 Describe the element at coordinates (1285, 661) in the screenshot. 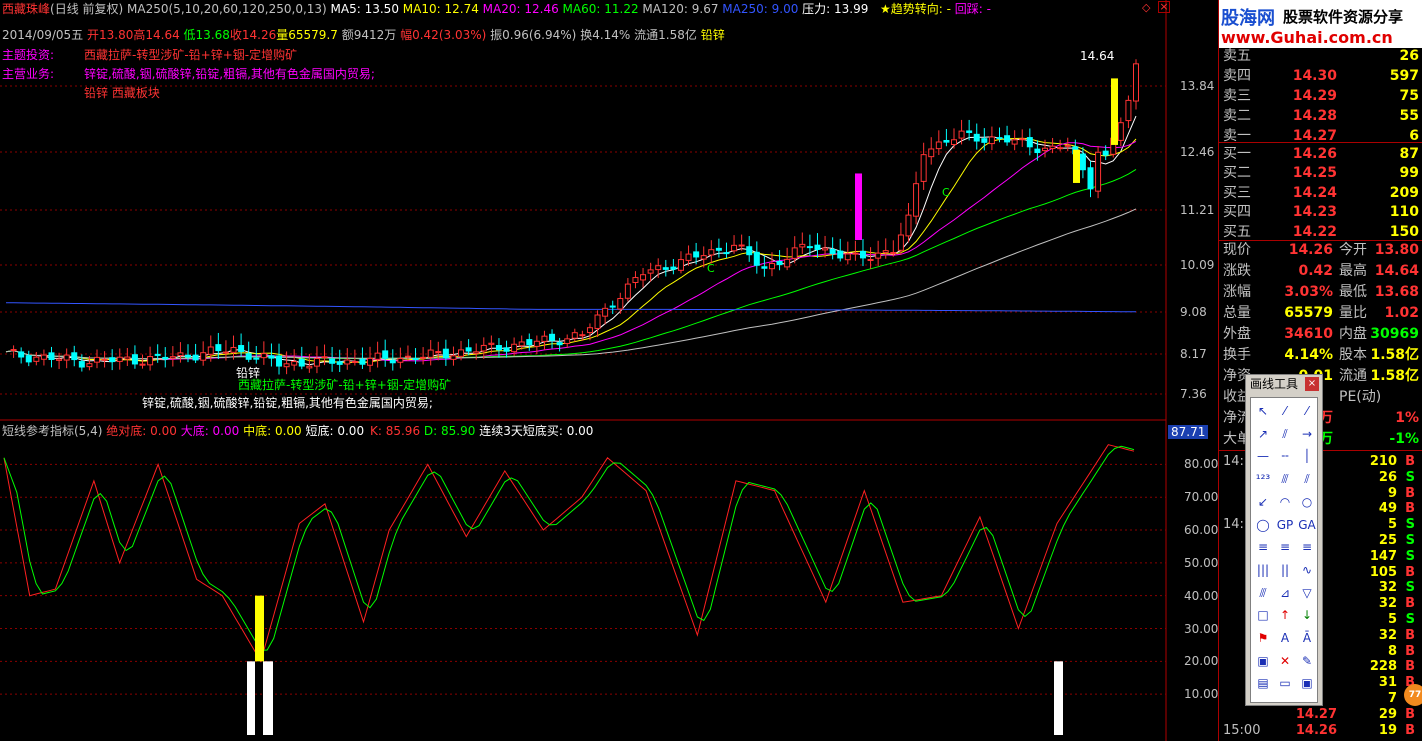

I see `delete-icon: ✕` at that location.